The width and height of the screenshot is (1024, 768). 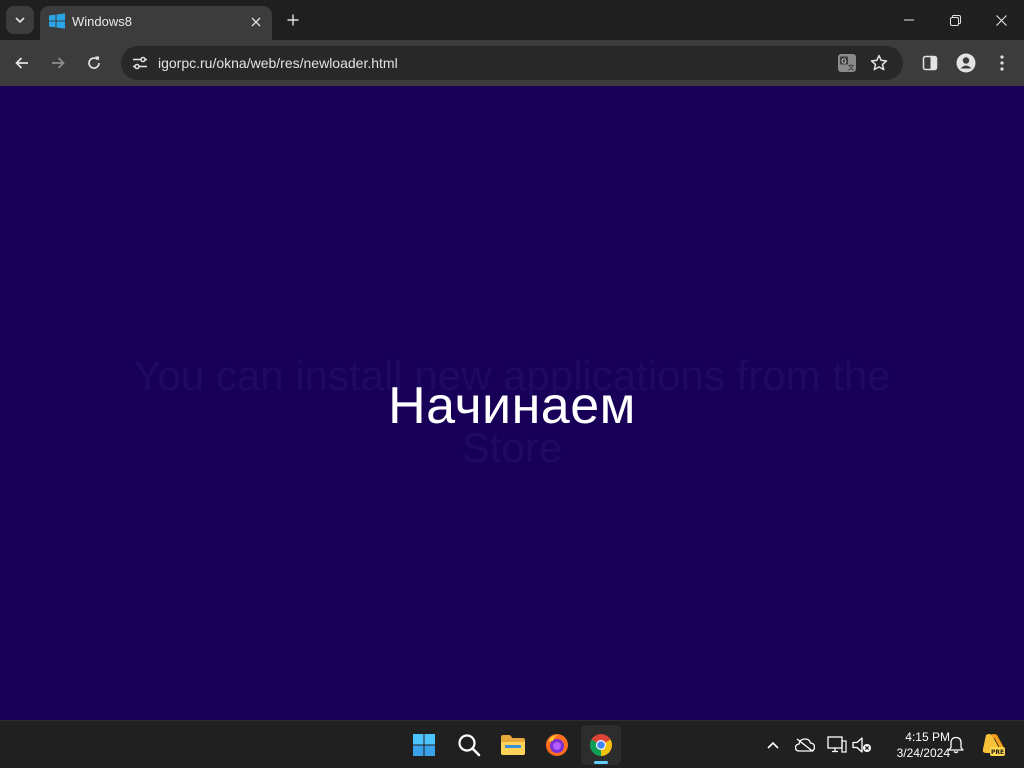 I want to click on start-button, so click(x=424, y=745).